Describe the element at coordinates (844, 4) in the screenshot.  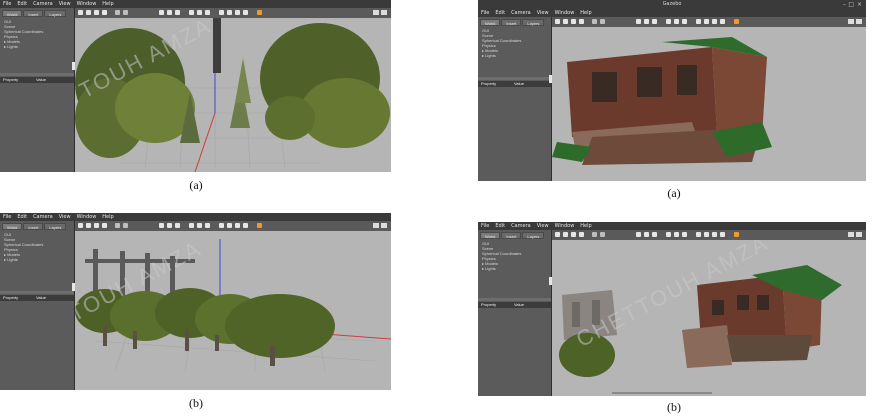
I see `minimize-icon: –` at that location.